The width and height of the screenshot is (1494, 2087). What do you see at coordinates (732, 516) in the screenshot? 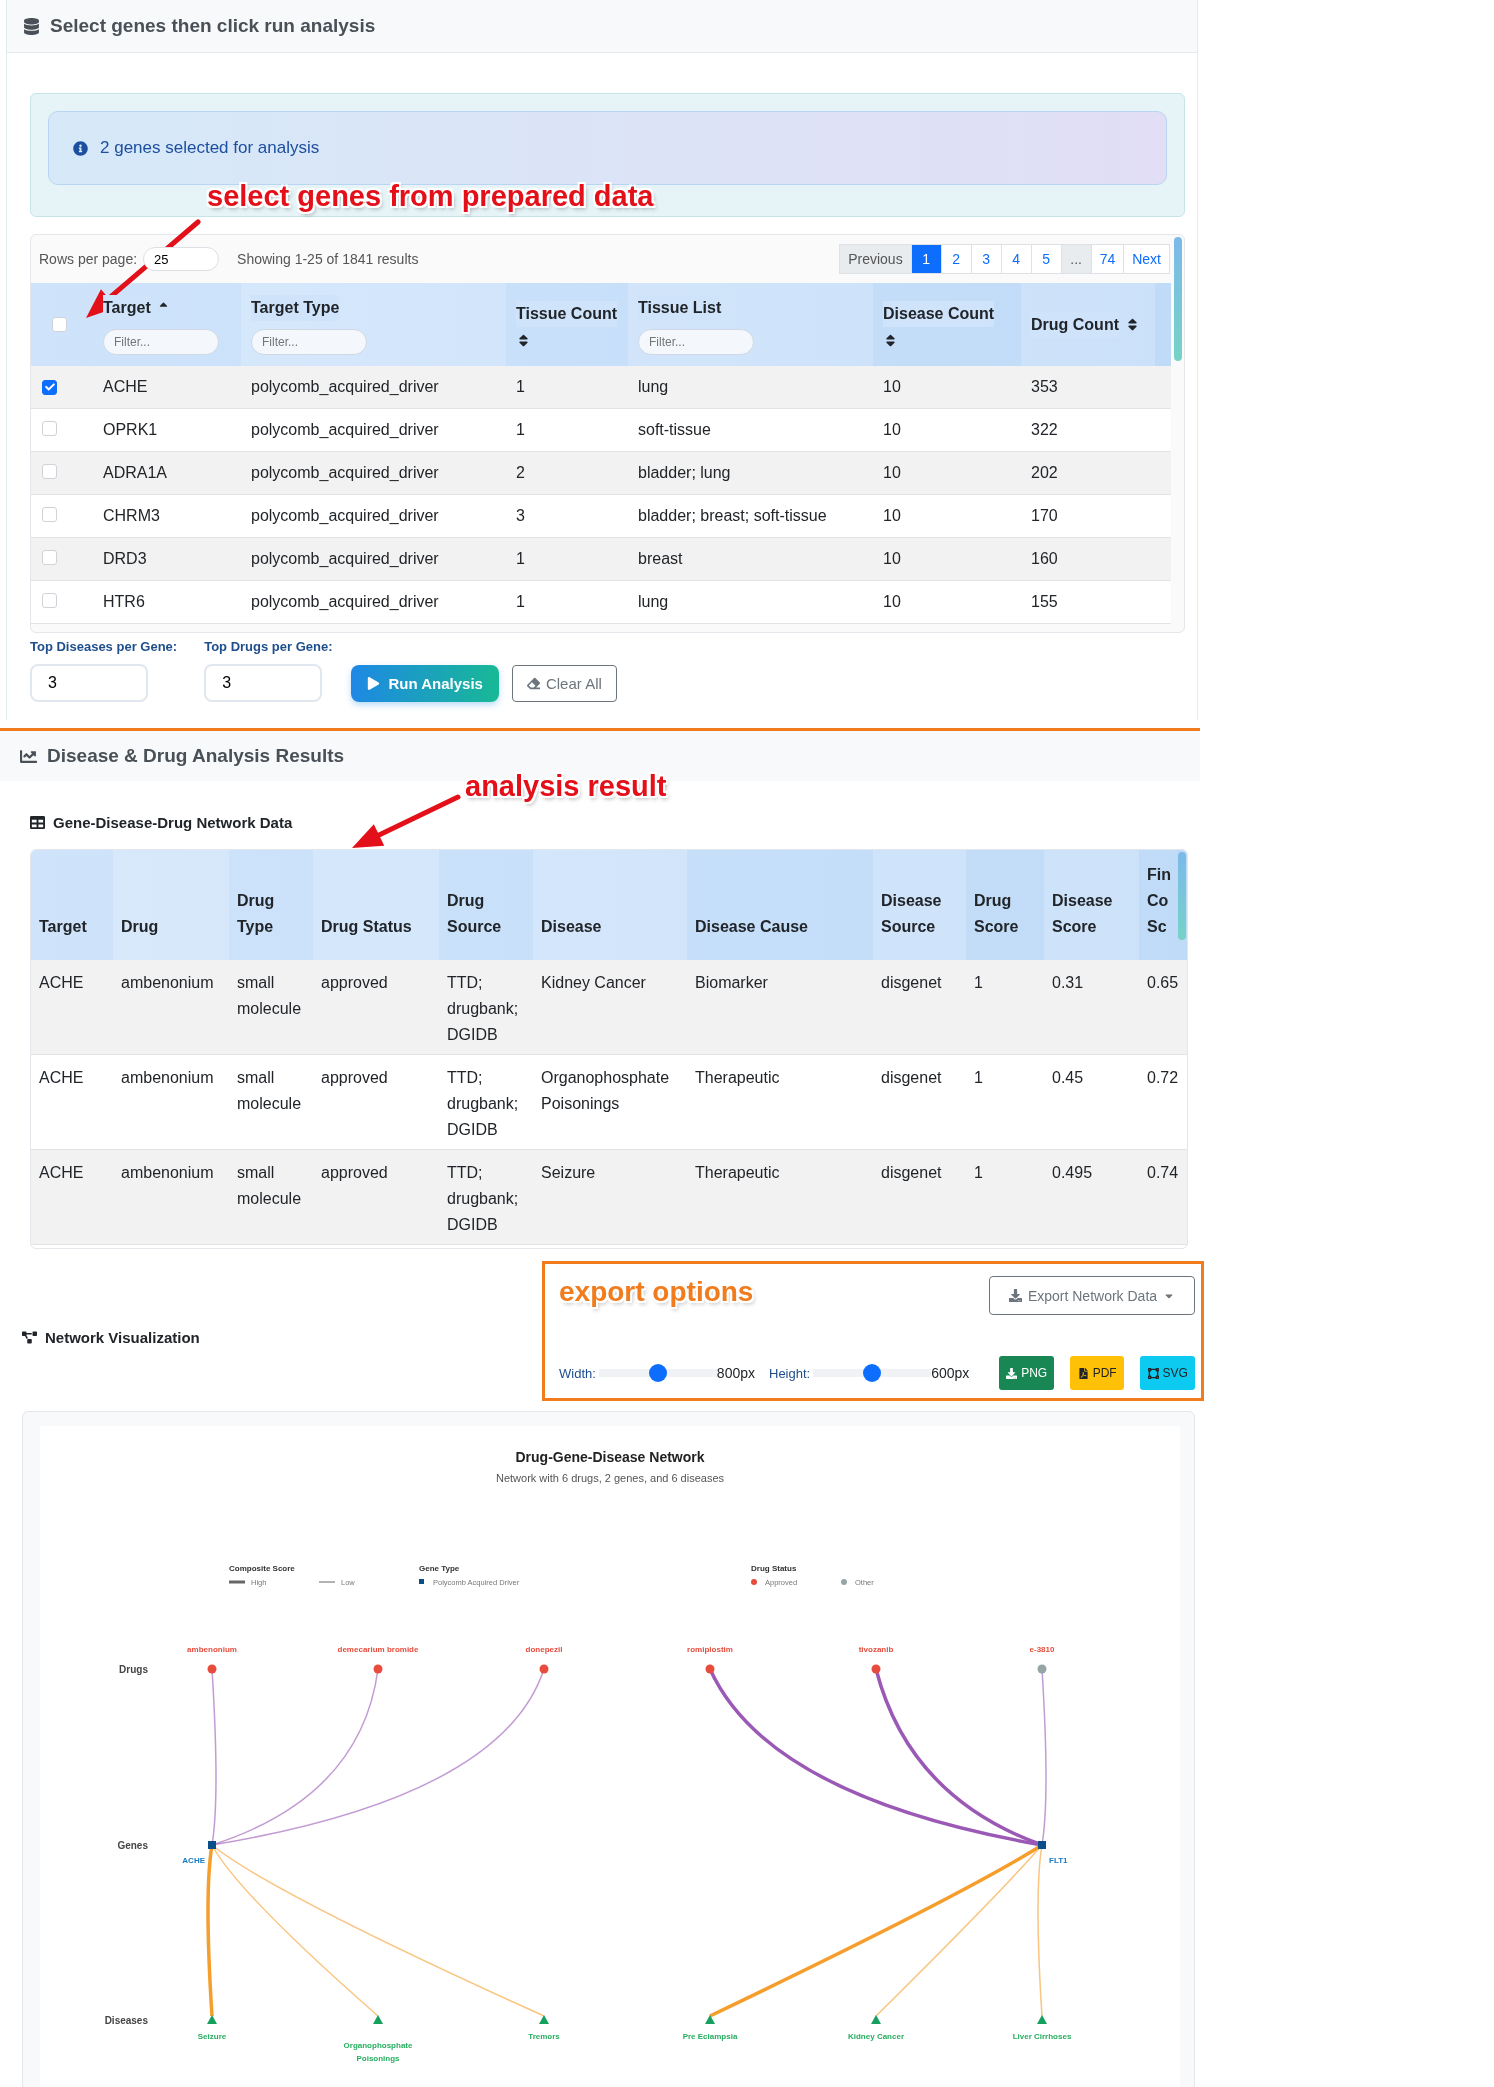
I see `table-cell-text: bladder; breast; soft-tissue` at bounding box center [732, 516].